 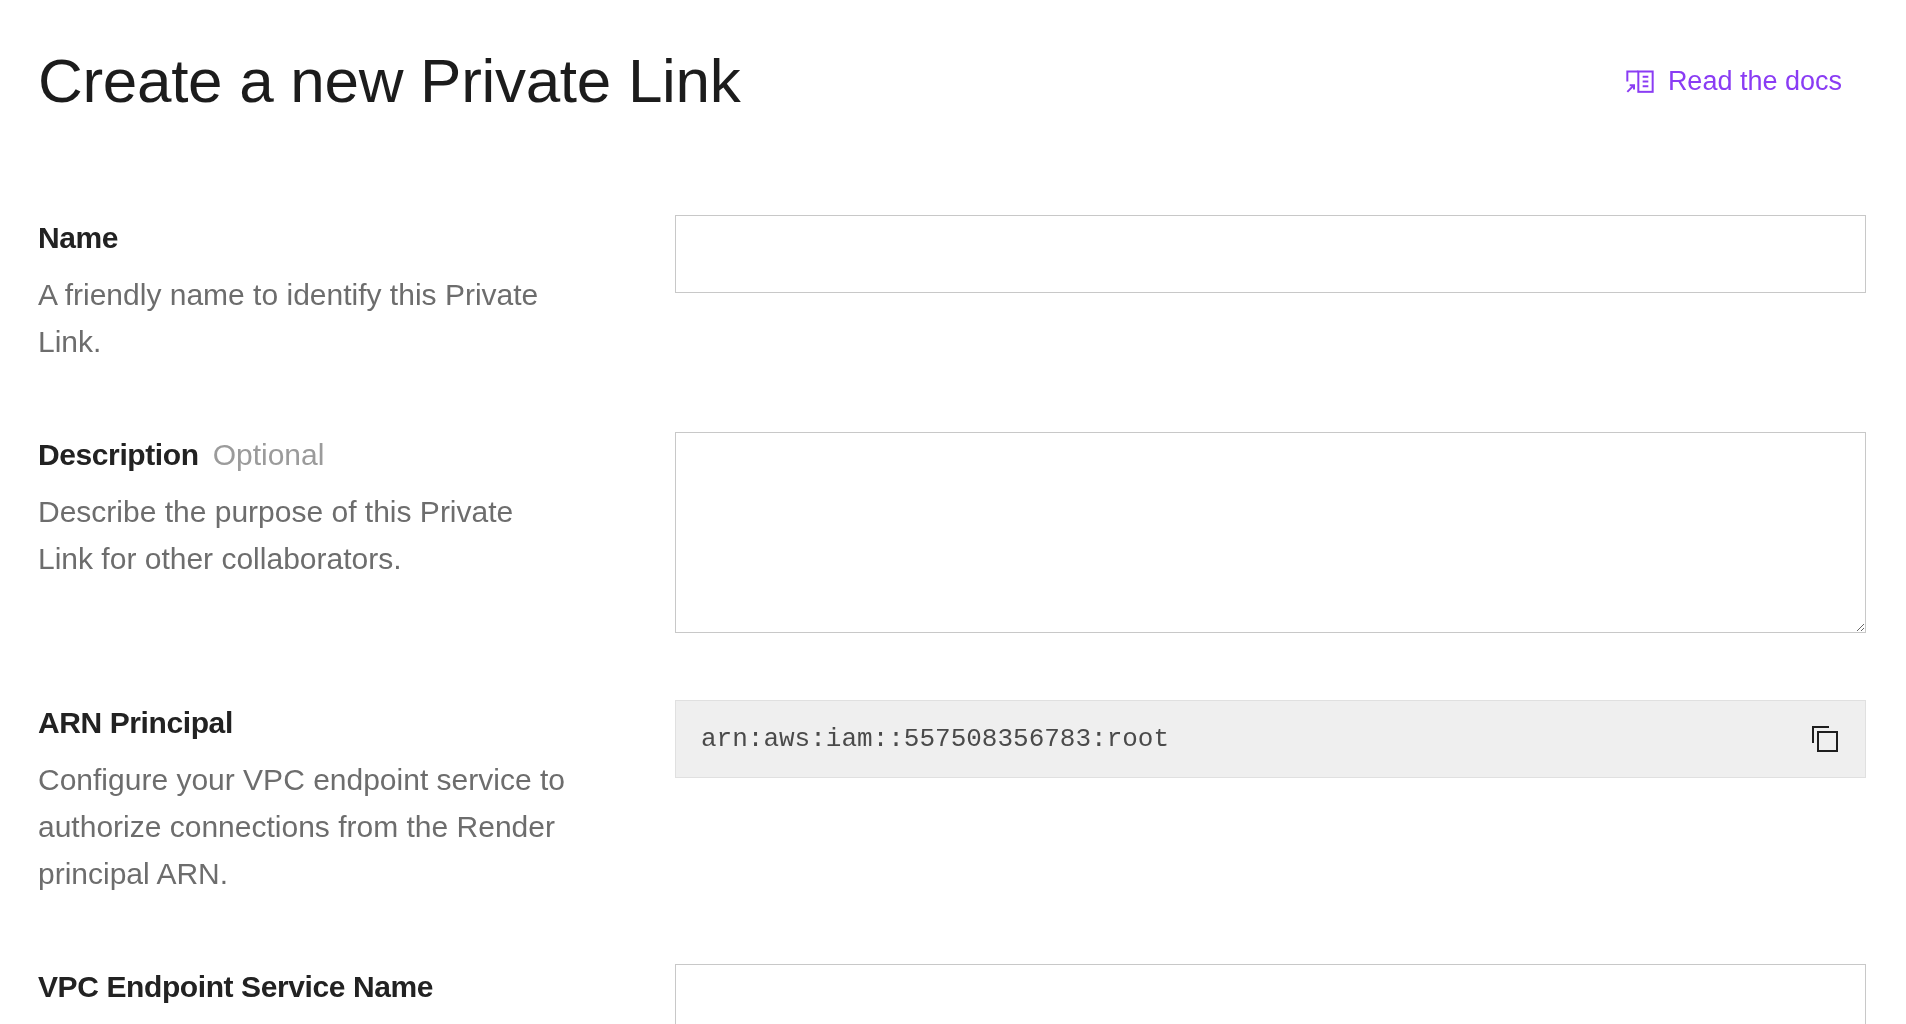 I want to click on docs-link: Read the docs, so click(x=1733, y=81).